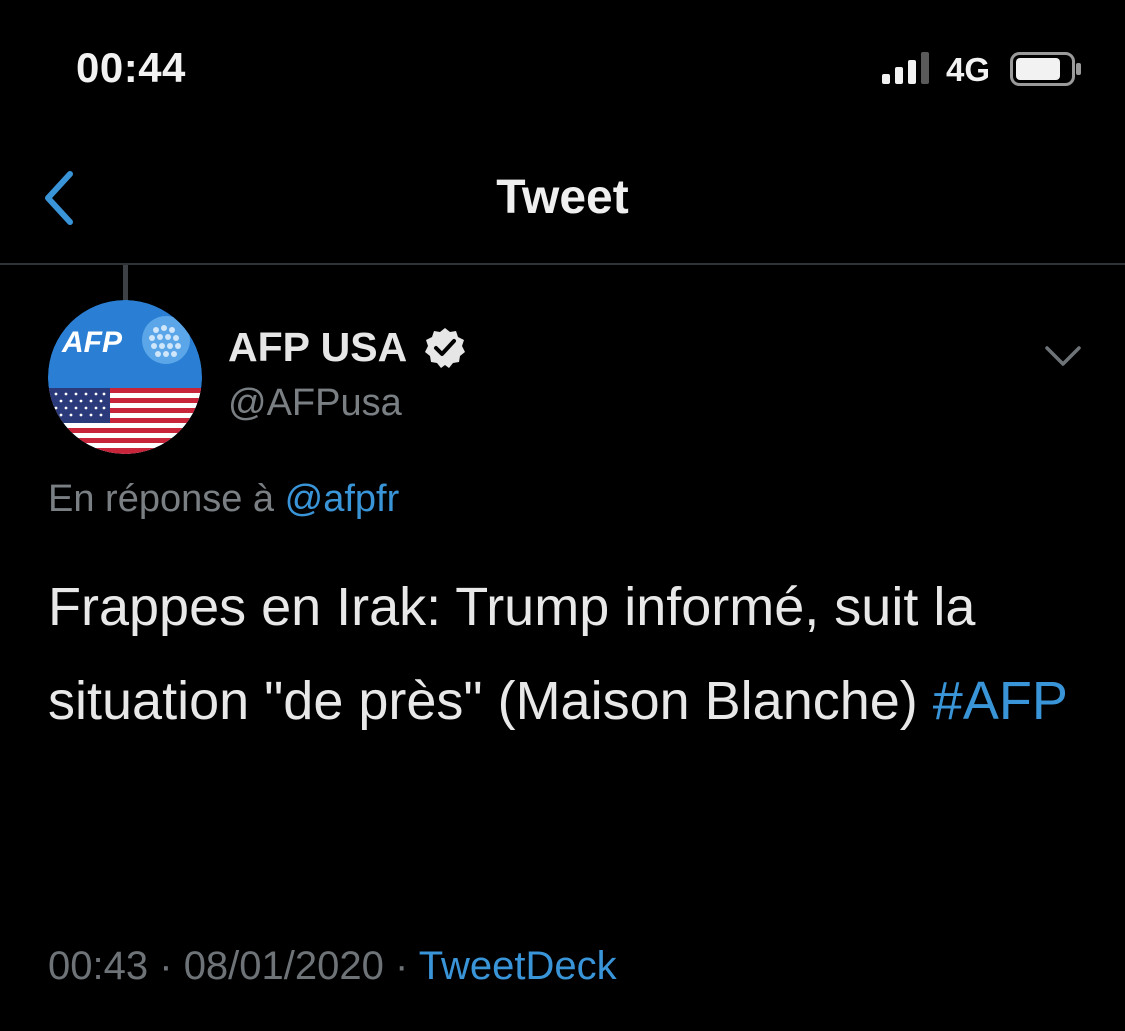 This screenshot has height=1031, width=1125. I want to click on verified-badge-icon, so click(445, 347).